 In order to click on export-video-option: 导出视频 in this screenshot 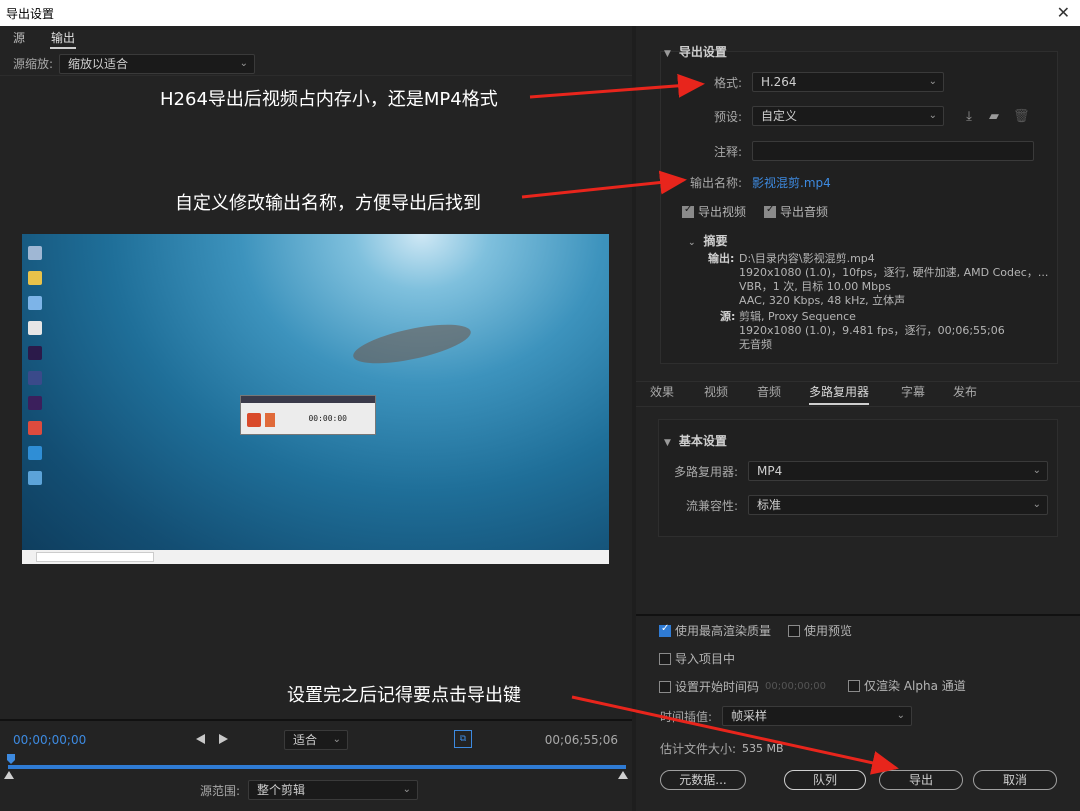, I will do `click(714, 211)`.